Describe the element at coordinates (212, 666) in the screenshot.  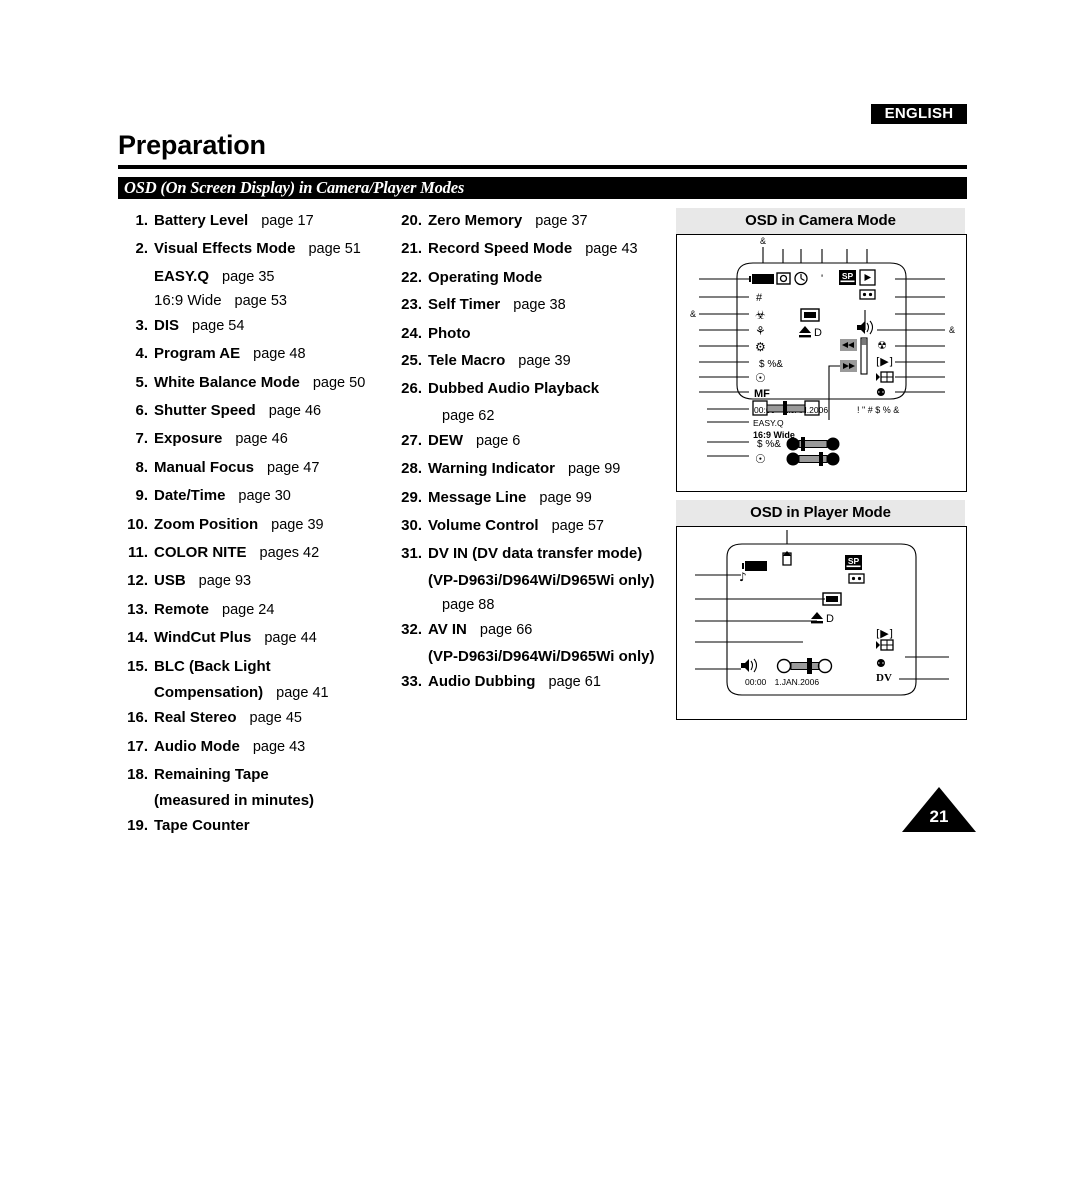
I see `list-item-label: BLC (Back Light` at that location.